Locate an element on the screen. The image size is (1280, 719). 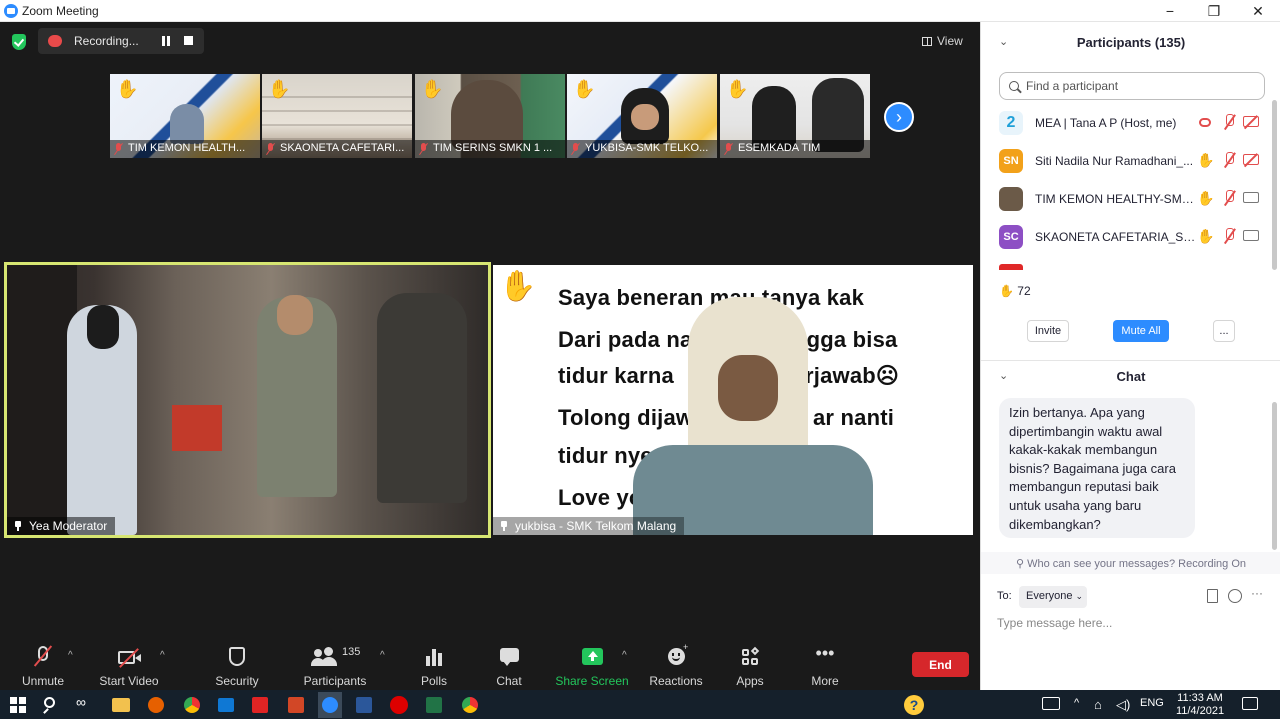
language-indicator: ENG is located at coordinates (1152, 703).